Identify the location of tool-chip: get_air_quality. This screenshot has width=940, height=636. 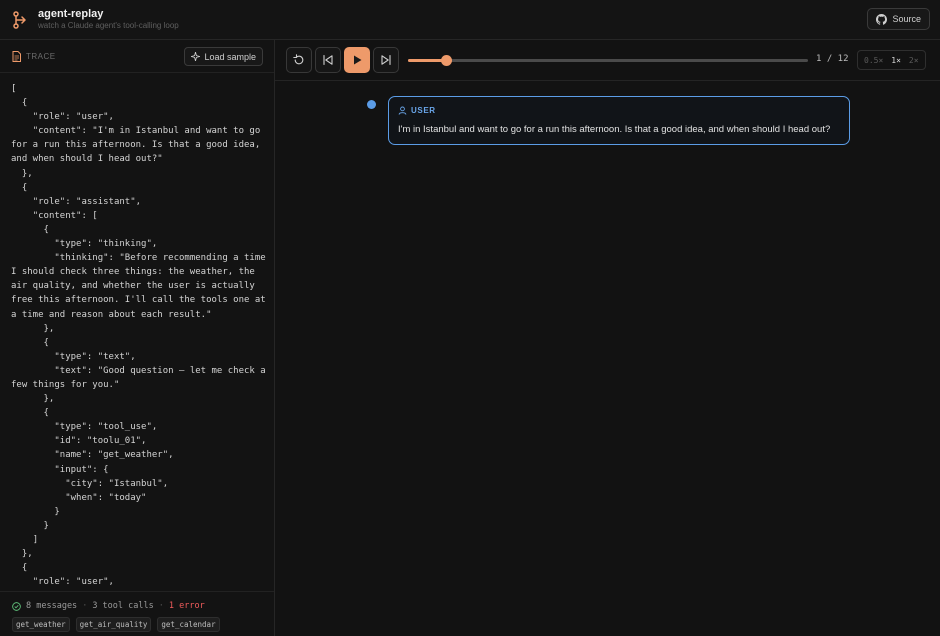
(113, 624).